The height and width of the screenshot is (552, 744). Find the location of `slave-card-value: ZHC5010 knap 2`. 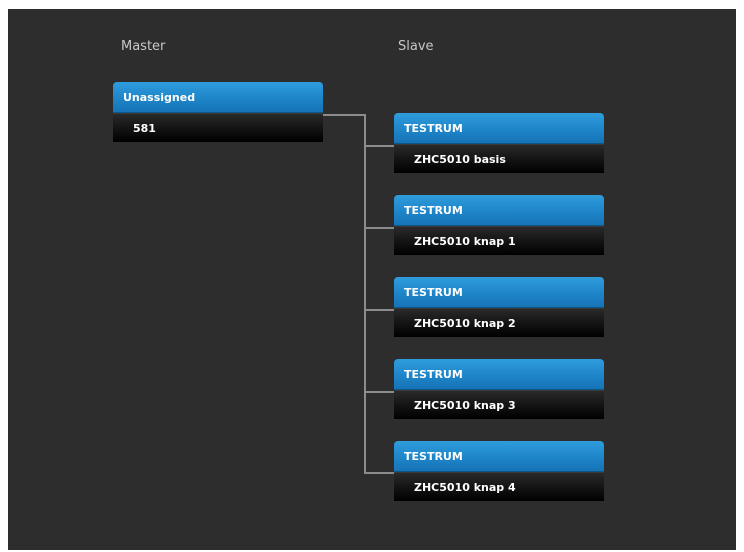

slave-card-value: ZHC5010 knap 2 is located at coordinates (499, 322).